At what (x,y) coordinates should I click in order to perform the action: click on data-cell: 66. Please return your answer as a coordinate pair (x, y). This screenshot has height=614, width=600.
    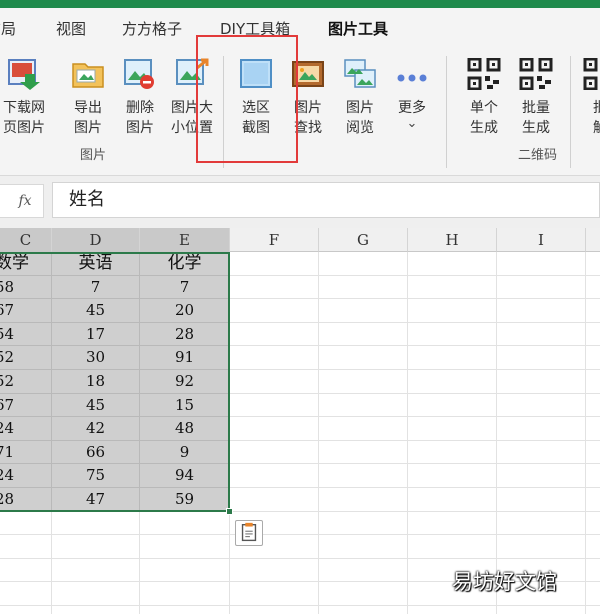
    Looking at the image, I should click on (96, 452).